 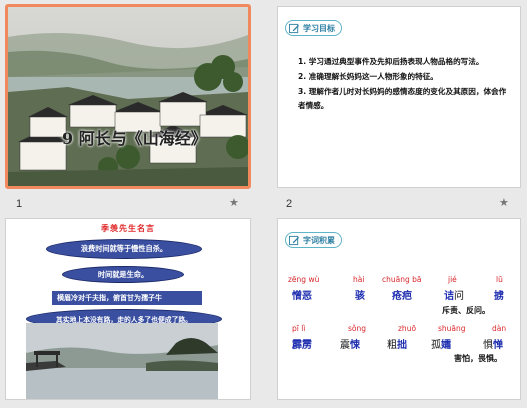 I want to click on vocab-char: 震, so click(x=345, y=345).